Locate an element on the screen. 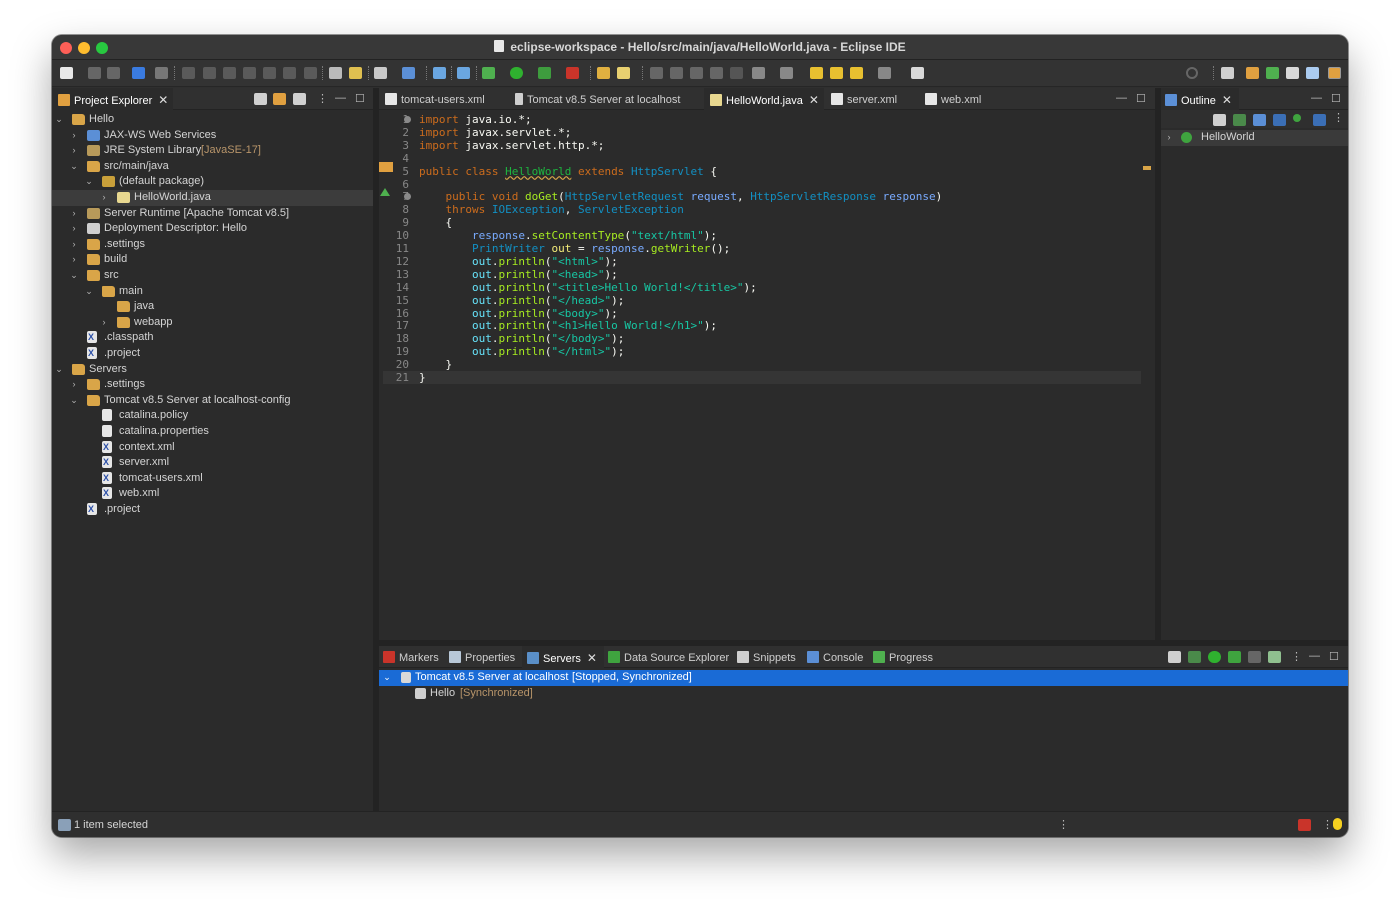  suspend-icon is located at coordinates (209, 73).